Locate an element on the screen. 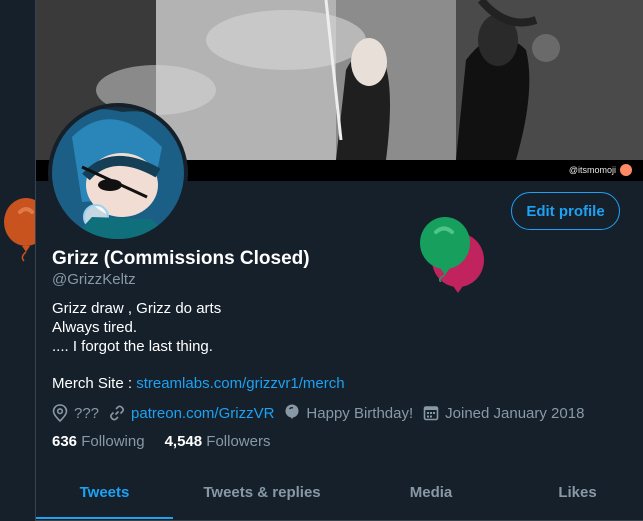  edit-profile-button: Edit profile is located at coordinates (565, 211).